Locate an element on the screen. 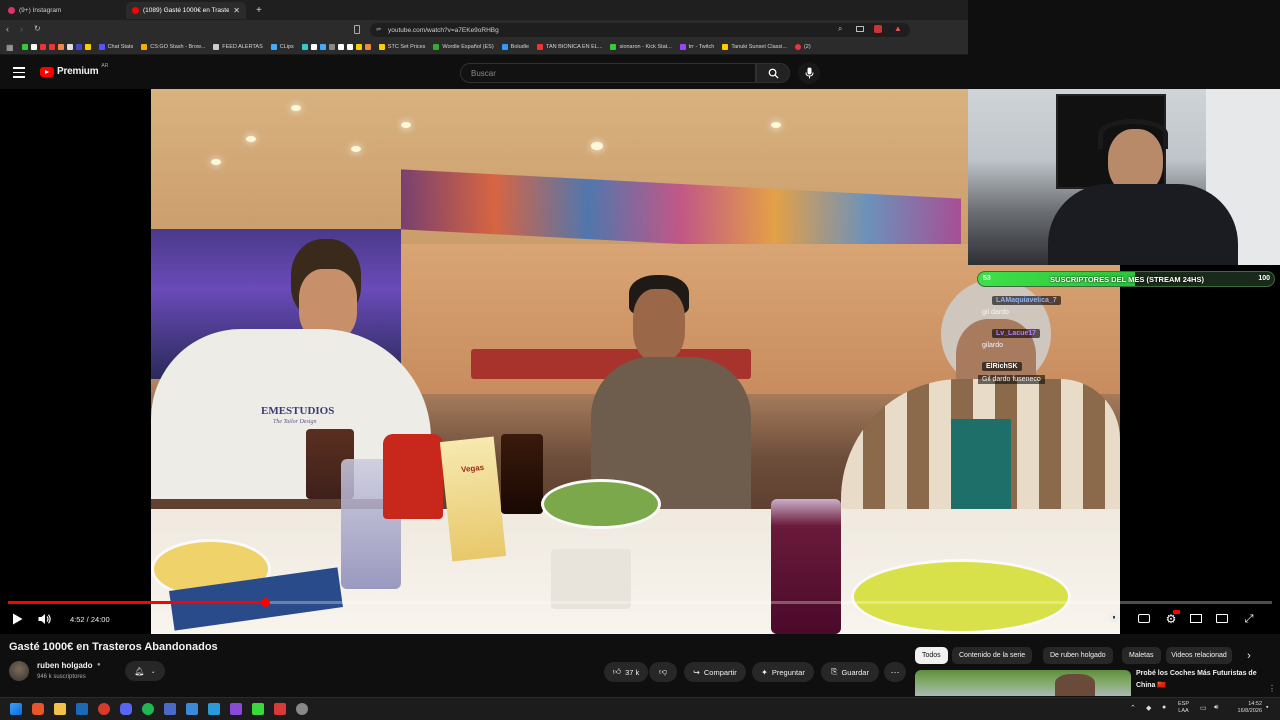  chat-username: LAMaquiavelica_7 is located at coordinates (1026, 300).